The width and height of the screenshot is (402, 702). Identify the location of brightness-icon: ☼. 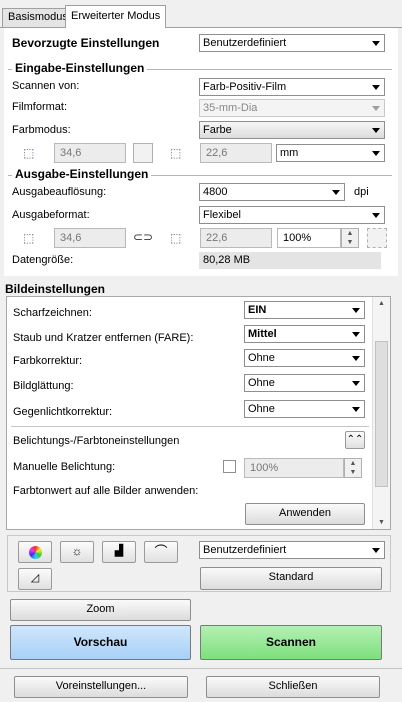
(77, 552).